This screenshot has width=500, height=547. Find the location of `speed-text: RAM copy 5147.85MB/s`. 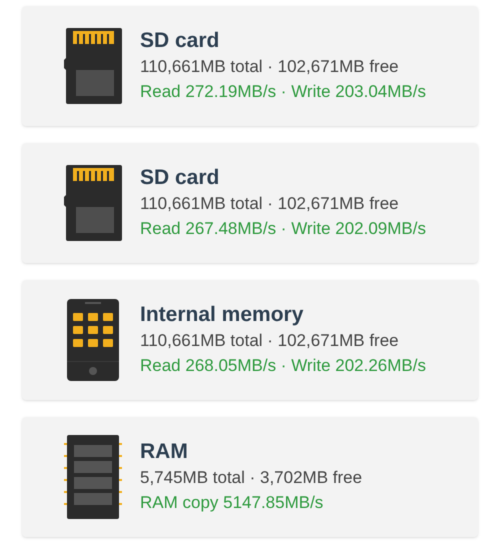

speed-text: RAM copy 5147.85MB/s is located at coordinates (232, 503).